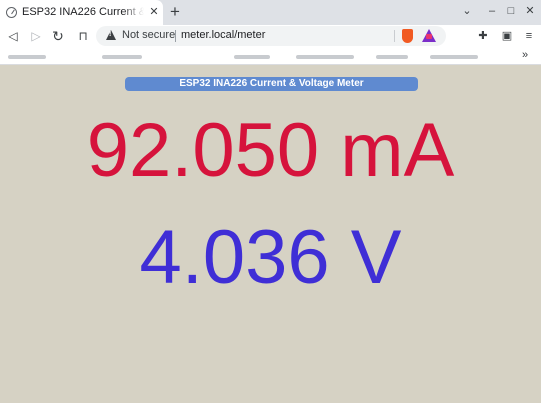  Describe the element at coordinates (175, 12) in the screenshot. I see `new-tab-button: +` at that location.